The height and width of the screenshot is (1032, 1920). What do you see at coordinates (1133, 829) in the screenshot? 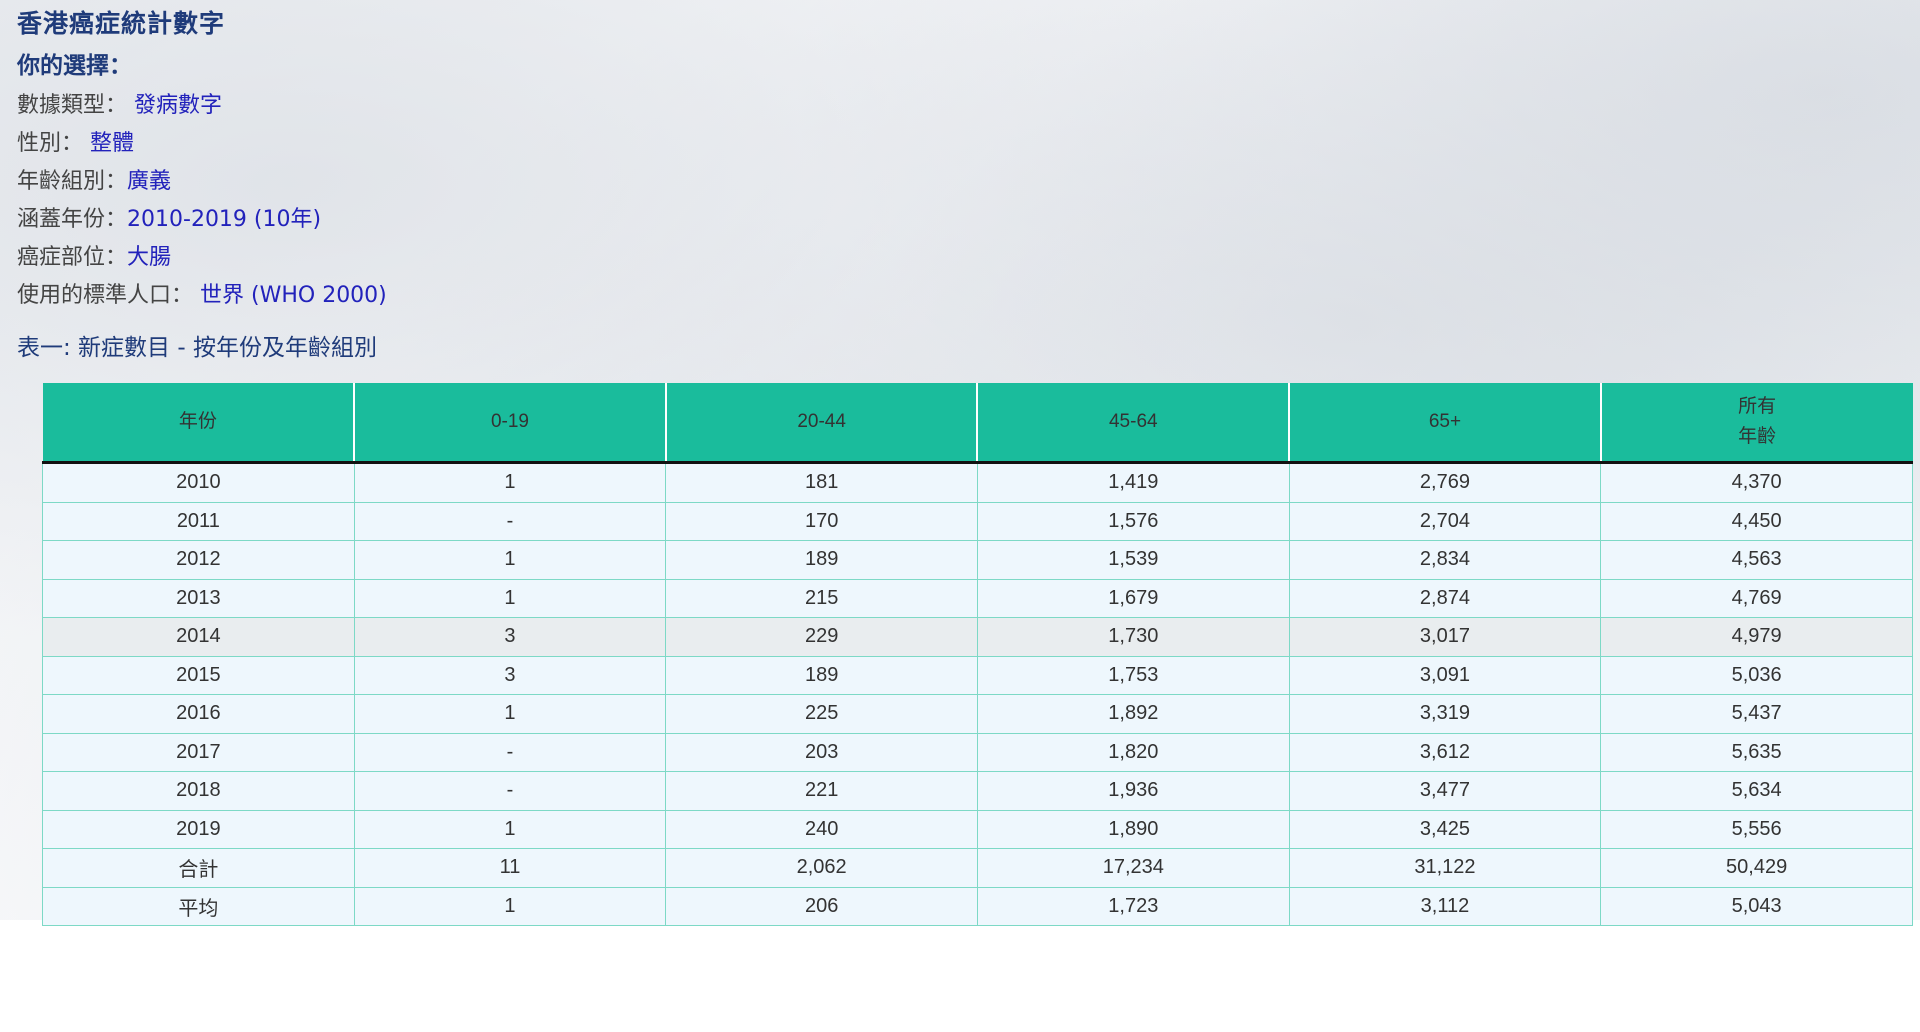
I see `cell-age-45-64: 1,890` at bounding box center [1133, 829].